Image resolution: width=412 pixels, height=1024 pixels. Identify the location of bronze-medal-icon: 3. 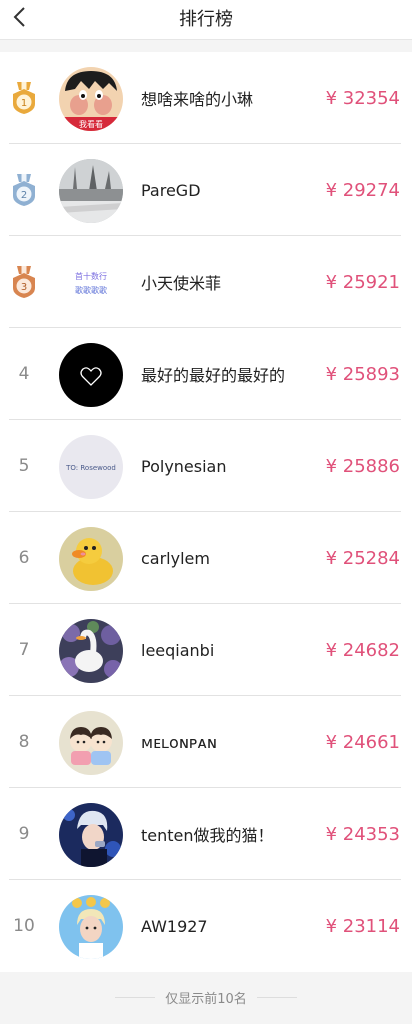
(24, 282).